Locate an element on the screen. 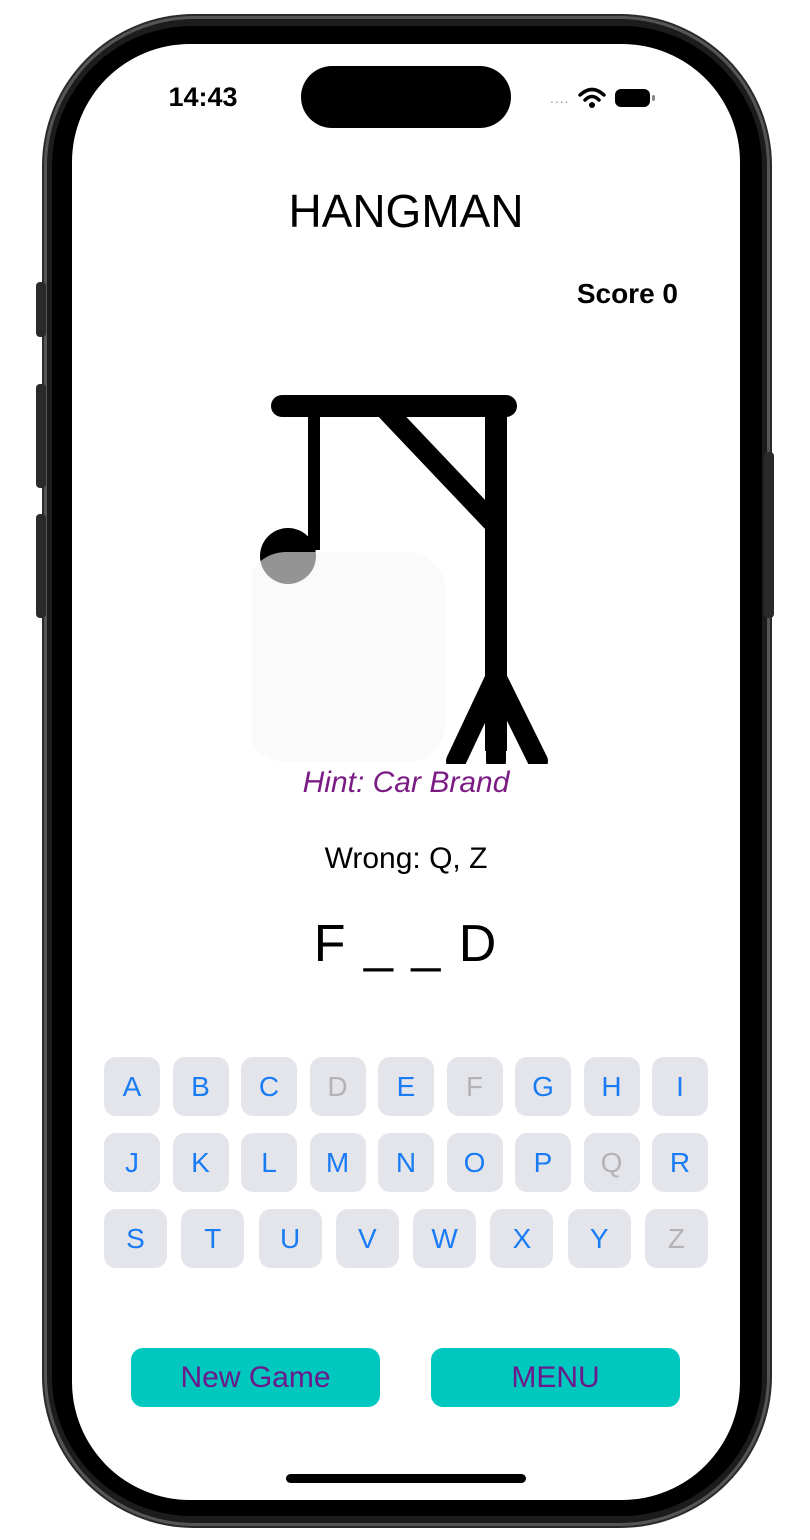  keyboard-row-2: JKLMNOPQR is located at coordinates (406, 1162).